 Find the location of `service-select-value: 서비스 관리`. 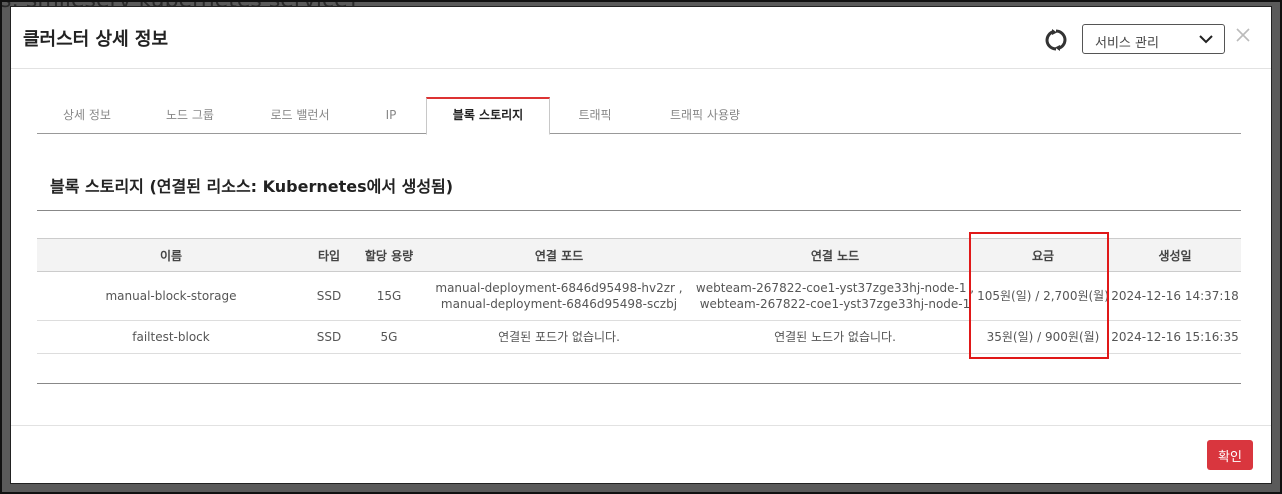

service-select-value: 서비스 관리 is located at coordinates (1127, 43).